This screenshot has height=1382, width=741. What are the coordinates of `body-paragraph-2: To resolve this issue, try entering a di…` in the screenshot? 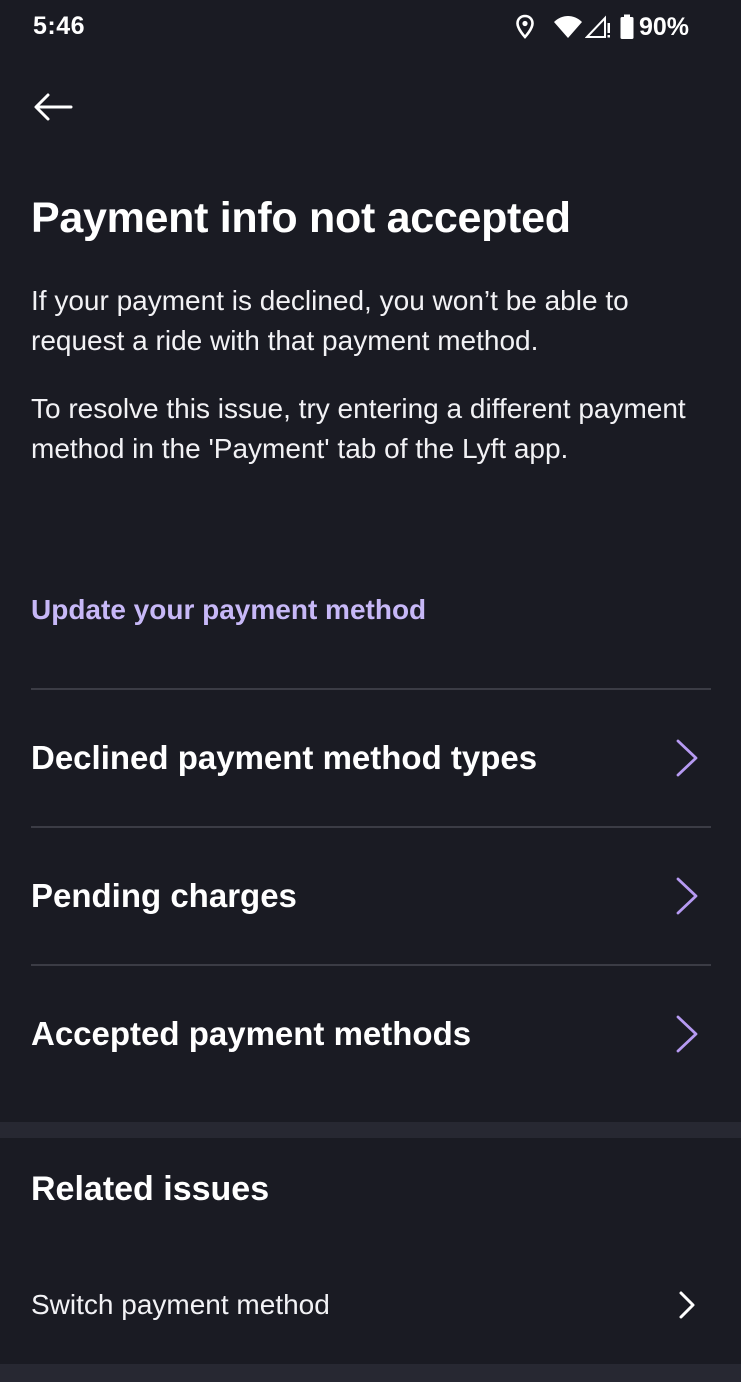 It's located at (358, 428).